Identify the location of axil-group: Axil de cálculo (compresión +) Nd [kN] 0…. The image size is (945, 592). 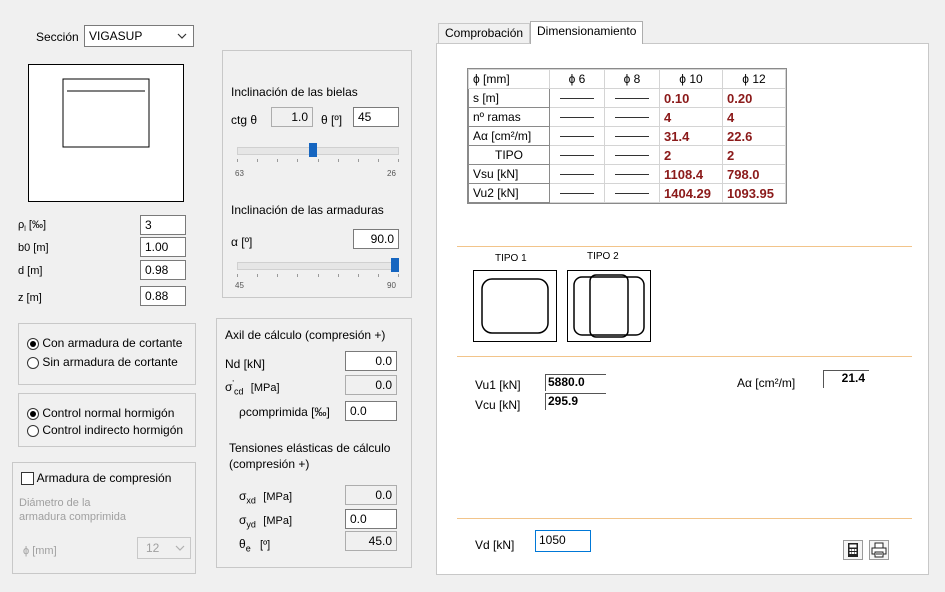
(314, 443).